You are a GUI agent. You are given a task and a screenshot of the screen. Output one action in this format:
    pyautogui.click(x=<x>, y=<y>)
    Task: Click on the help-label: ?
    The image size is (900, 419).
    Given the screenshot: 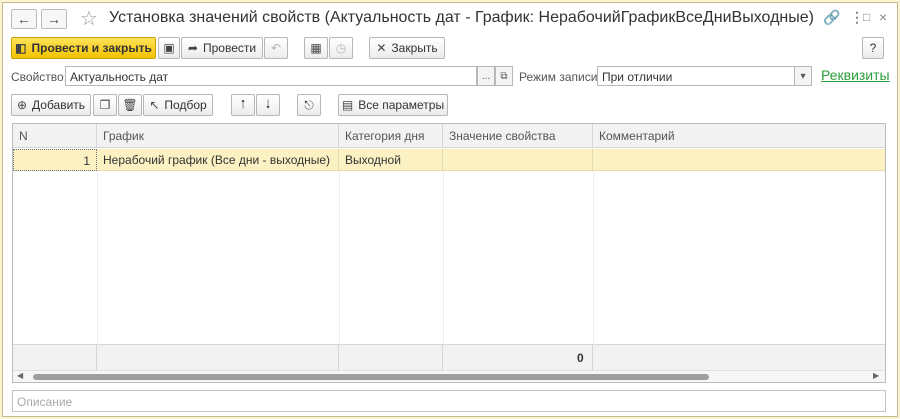 What is the action you would take?
    pyautogui.click(x=873, y=48)
    